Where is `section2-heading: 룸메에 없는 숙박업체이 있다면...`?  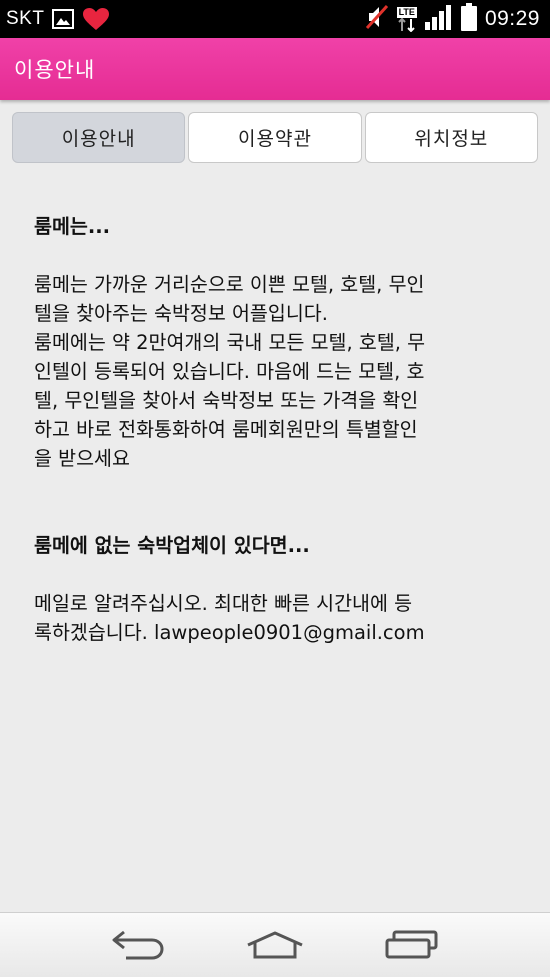 section2-heading: 룸메에 없는 숙박업체이 있다면... is located at coordinates (172, 545).